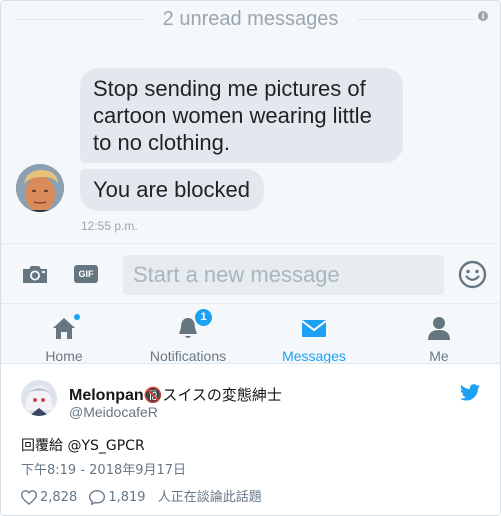  Describe the element at coordinates (203, 317) in the screenshot. I see `notification-badge: 1` at that location.